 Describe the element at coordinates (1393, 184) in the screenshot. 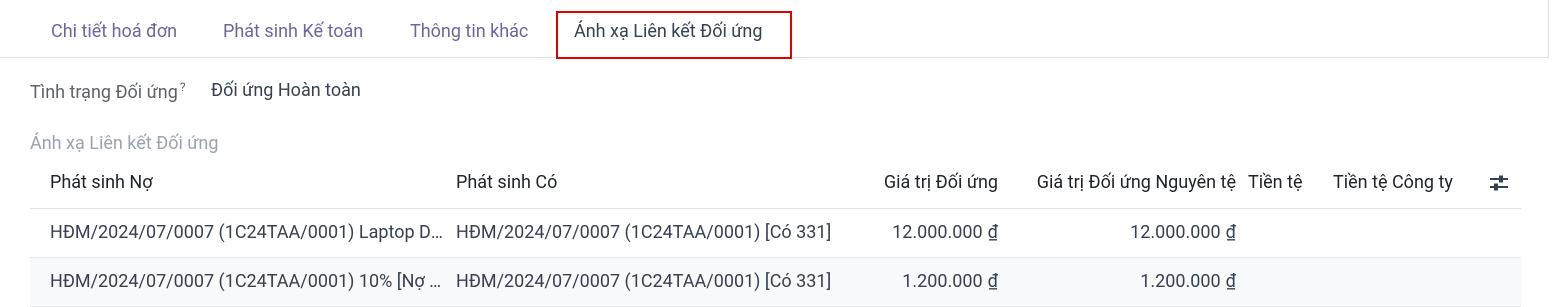

I see `col-company-currency: Tiền tệ Công ty` at that location.